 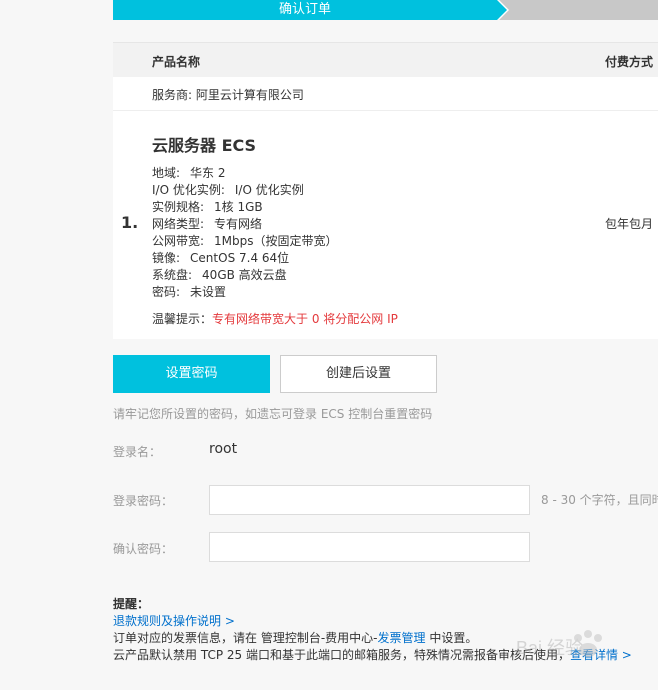 I want to click on watermark-text: Bai 经验, so click(x=549, y=648).